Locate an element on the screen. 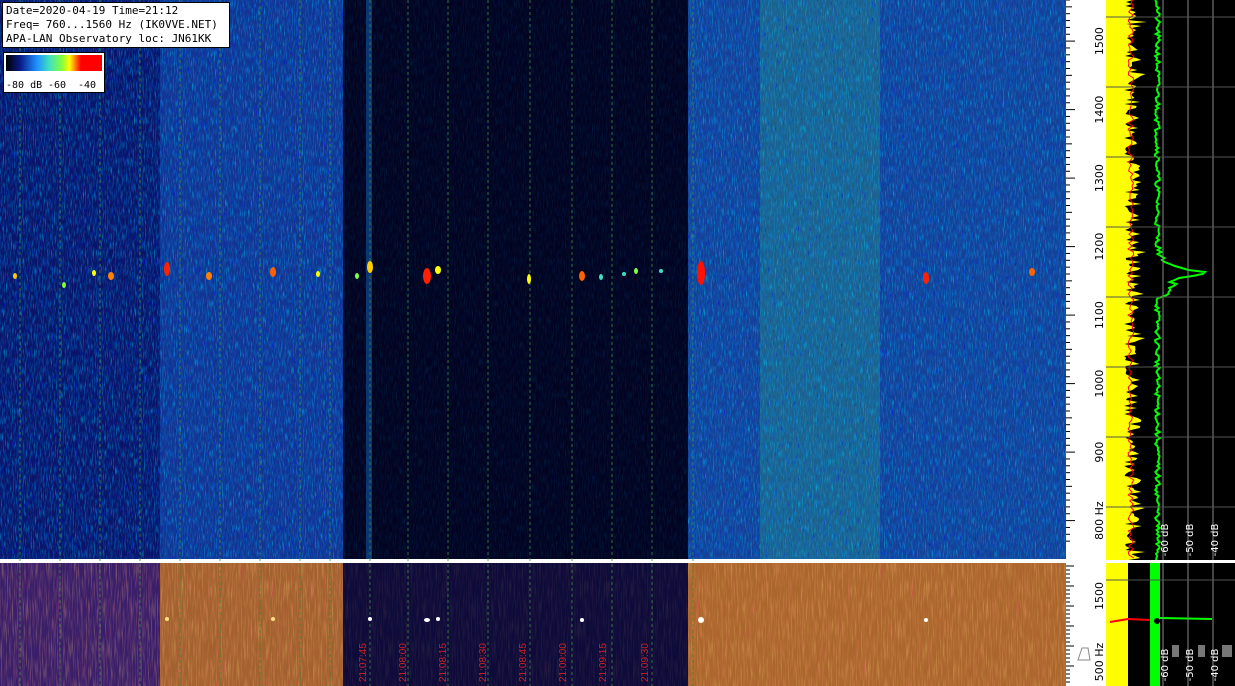  freq-label: 1400 is located at coordinates (1099, 110).